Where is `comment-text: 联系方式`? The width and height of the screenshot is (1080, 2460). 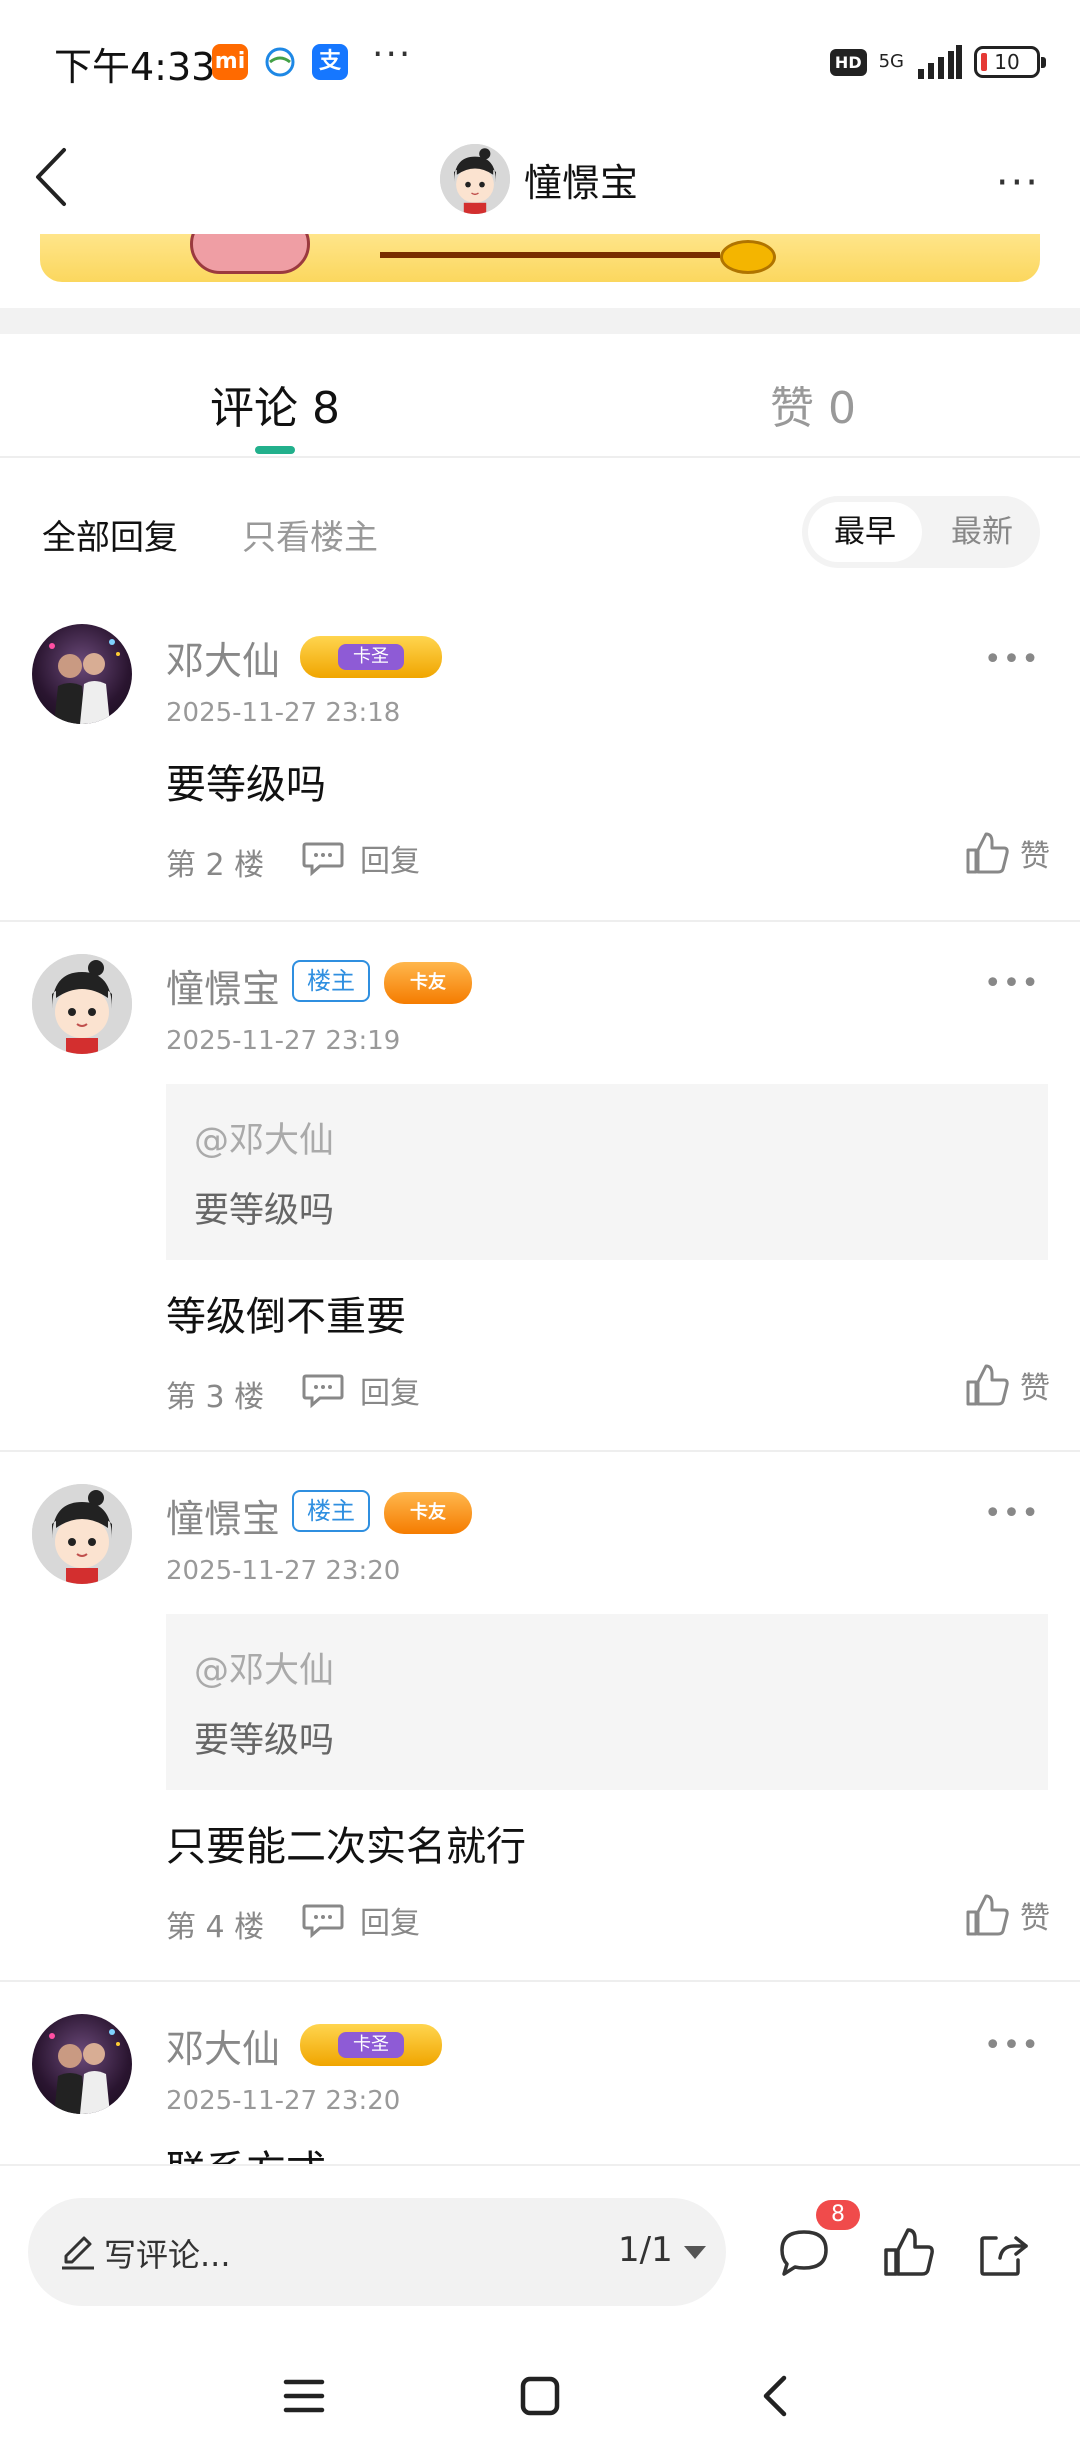
comment-text: 联系方式 is located at coordinates (246, 2151).